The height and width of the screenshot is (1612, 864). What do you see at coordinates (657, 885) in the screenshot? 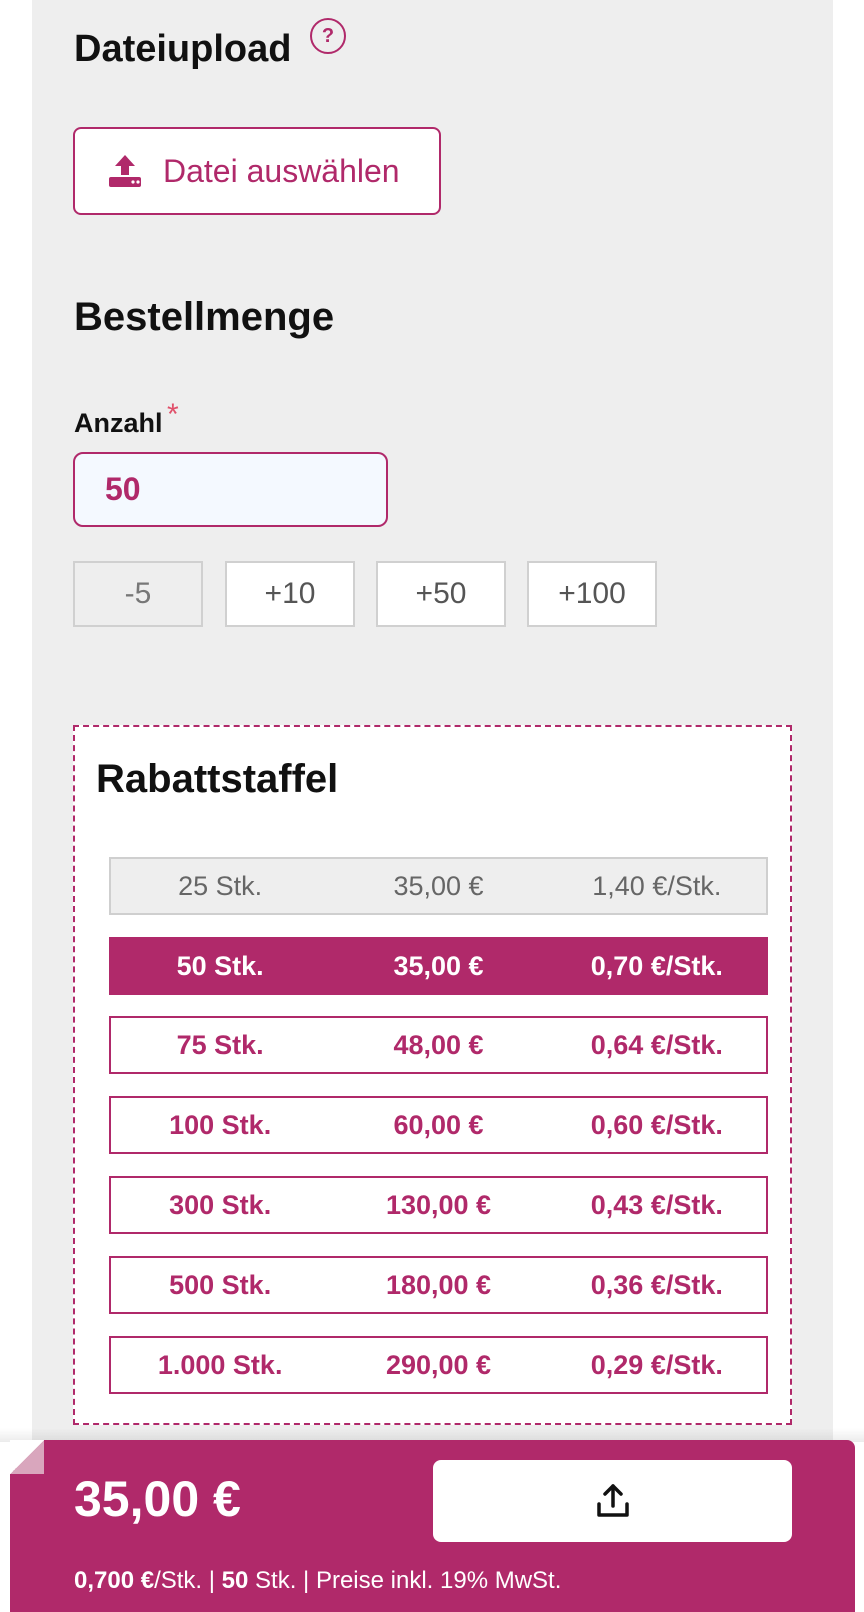
I see `tier-unit-price: 1,40 €/Stk.` at bounding box center [657, 885].